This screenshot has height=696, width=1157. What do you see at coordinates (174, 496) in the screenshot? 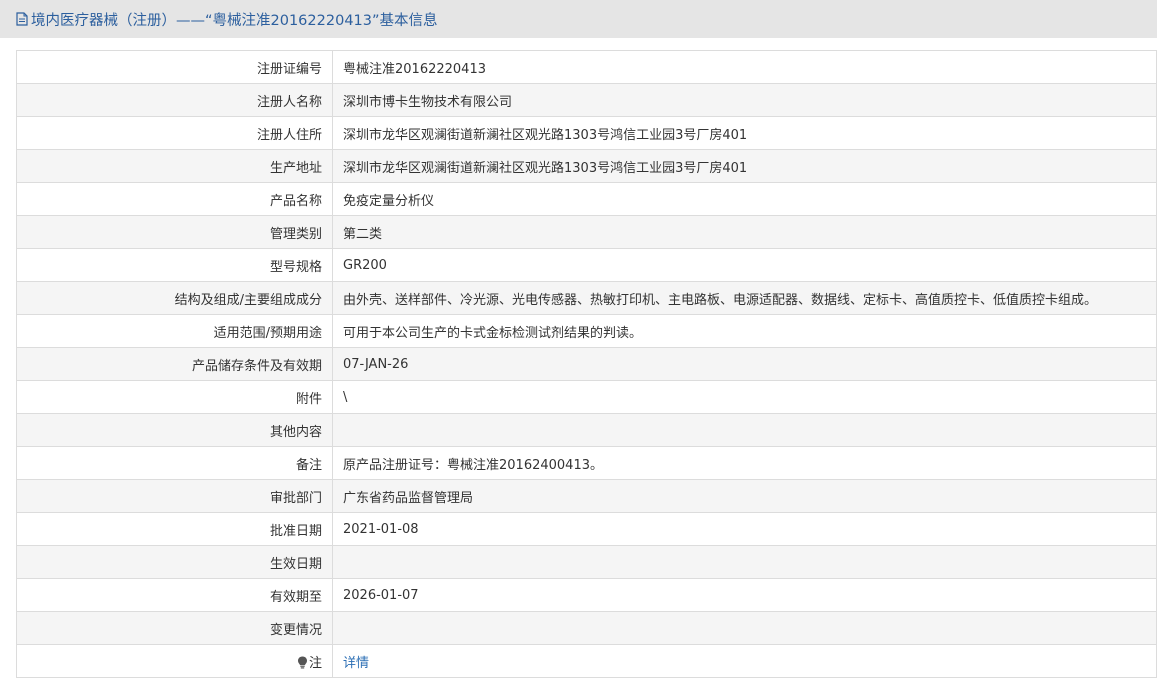
I see `field-label: 审批部门` at bounding box center [174, 496].